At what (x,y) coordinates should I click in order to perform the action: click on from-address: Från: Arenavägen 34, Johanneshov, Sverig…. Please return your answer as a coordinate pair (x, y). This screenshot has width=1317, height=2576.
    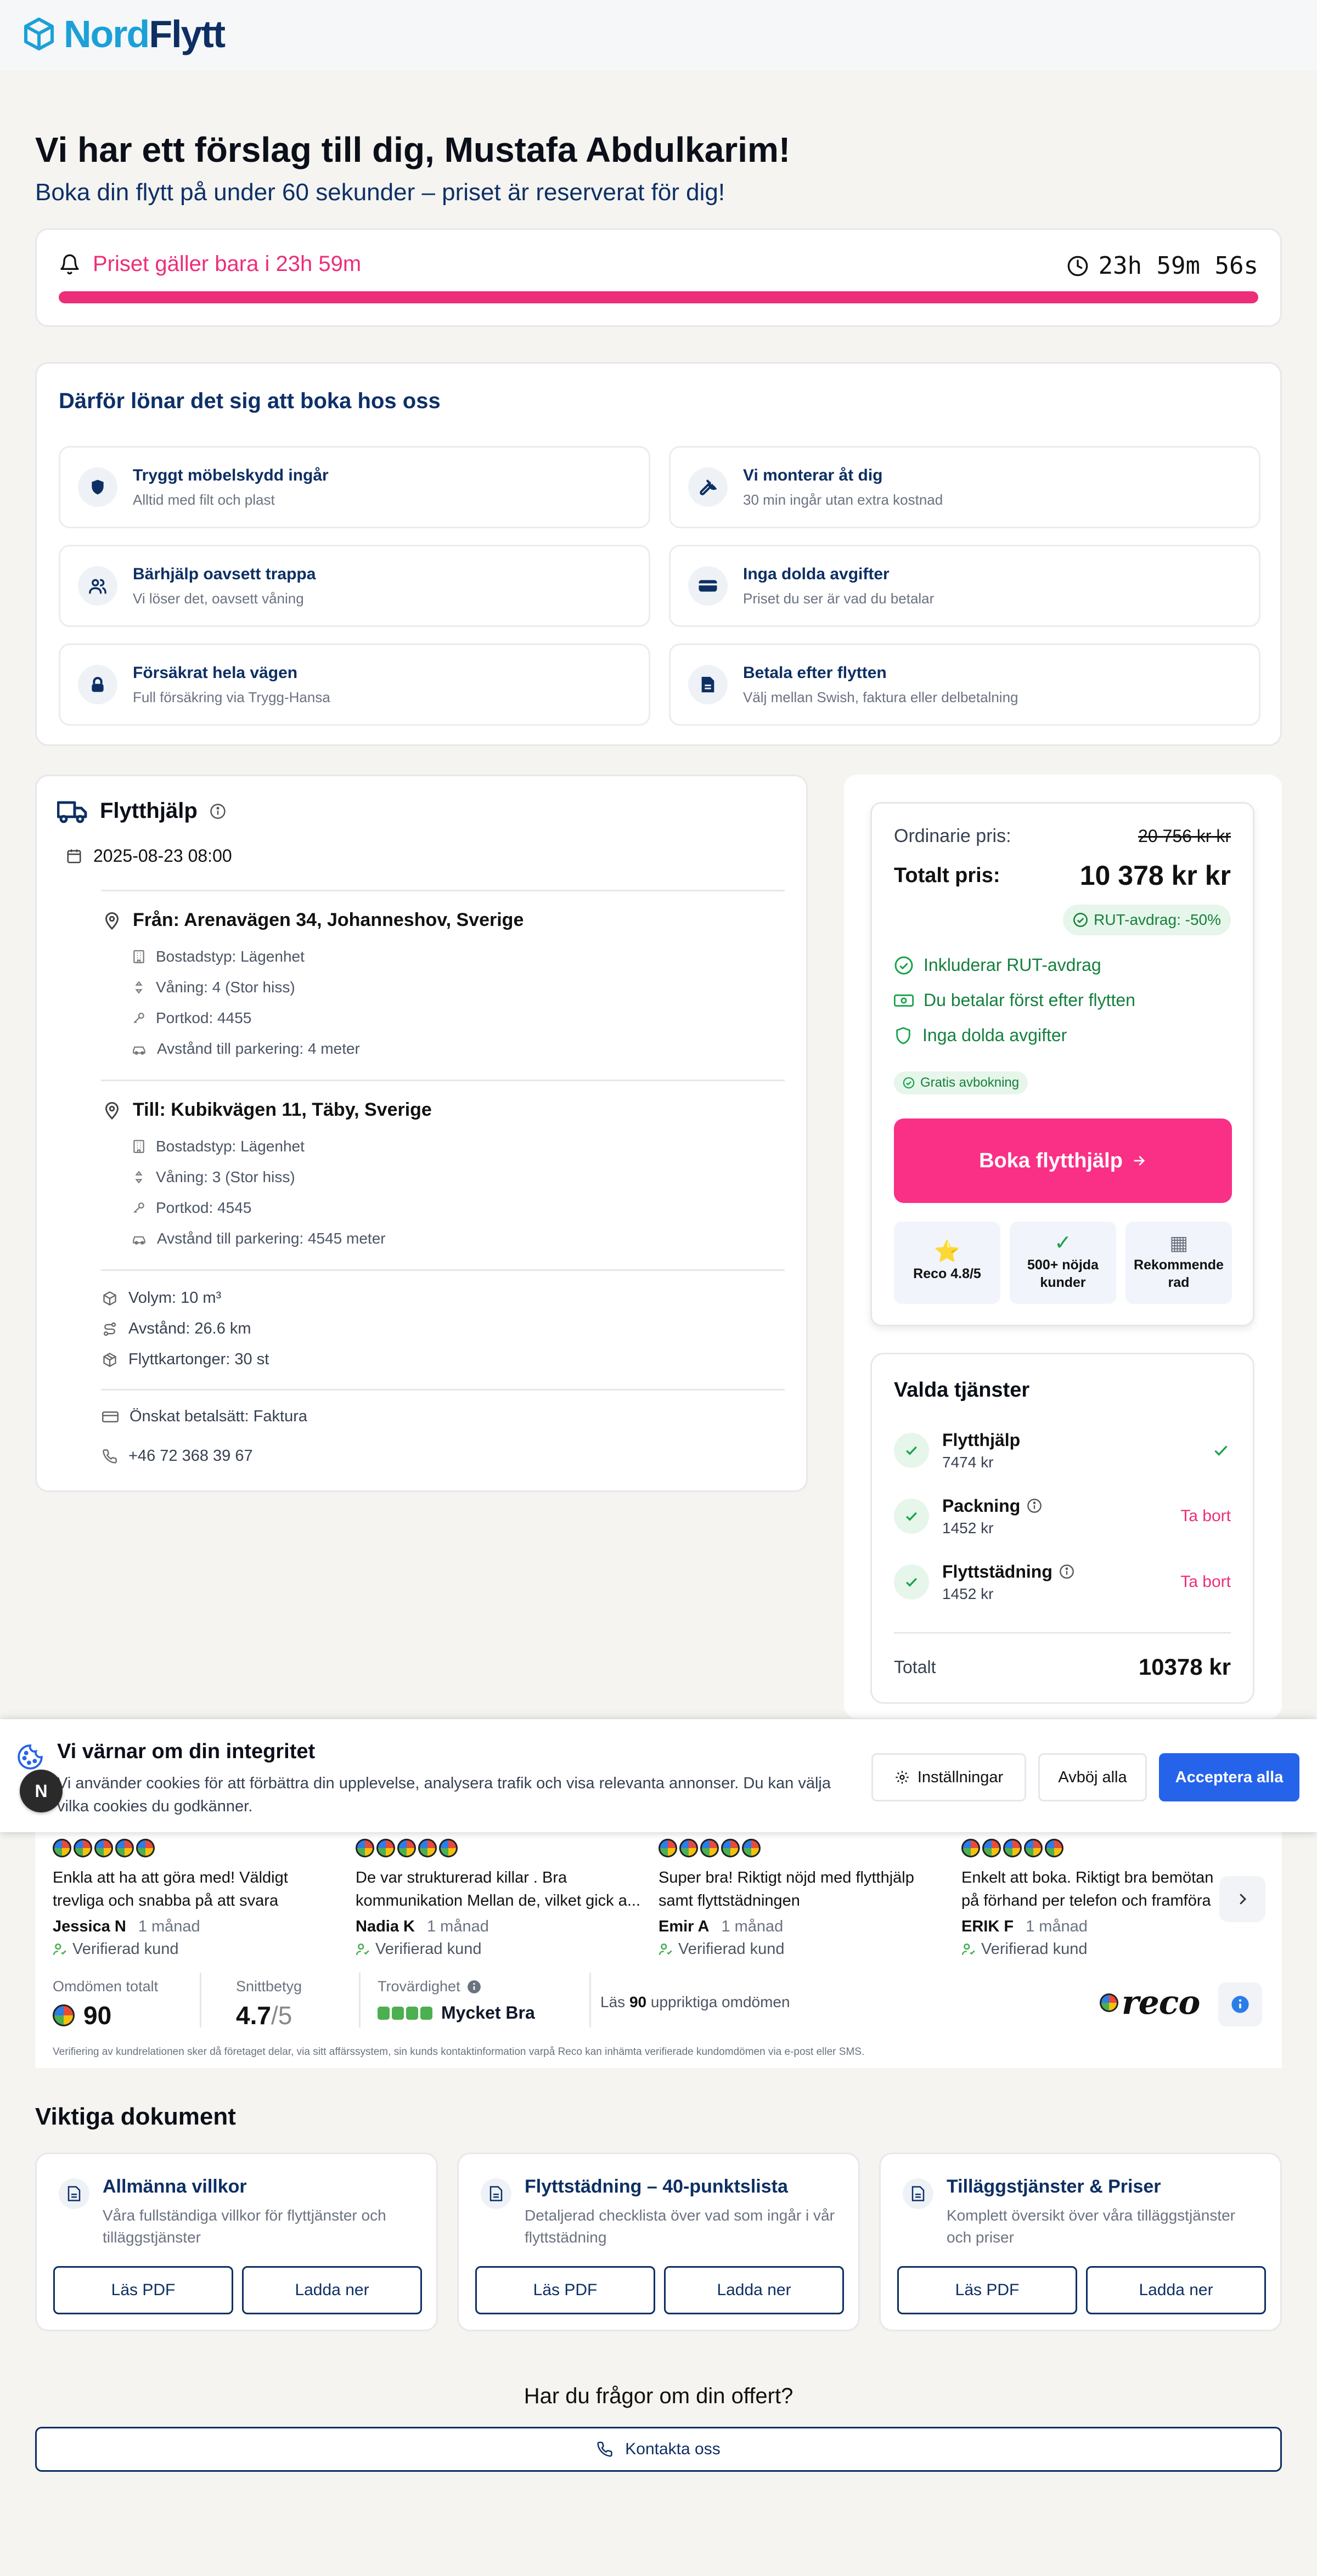
    Looking at the image, I should click on (328, 919).